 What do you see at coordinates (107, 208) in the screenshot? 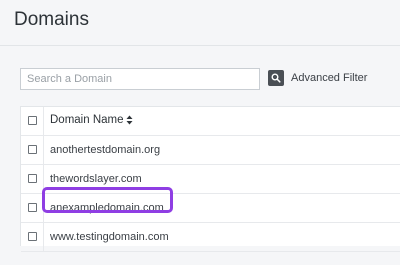
I see `domain-name-cell: anexampledomain.com` at bounding box center [107, 208].